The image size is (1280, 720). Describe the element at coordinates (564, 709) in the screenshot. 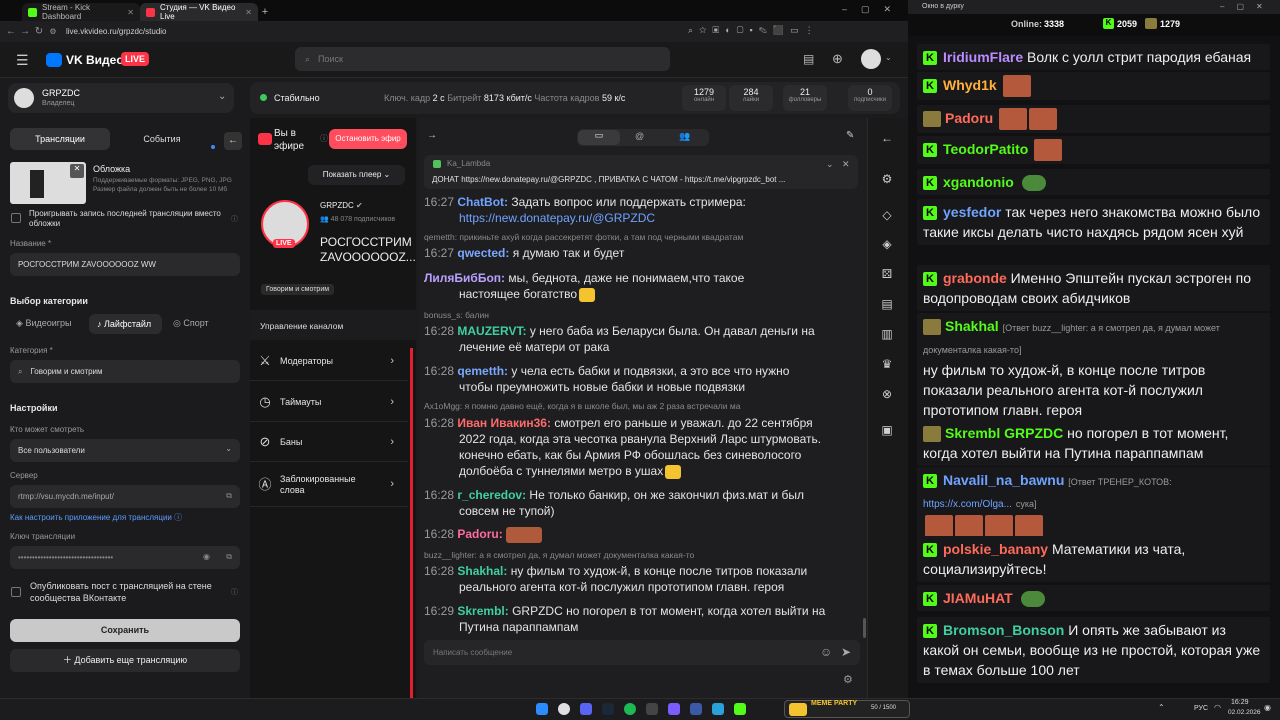

I see `chrome-icon` at that location.